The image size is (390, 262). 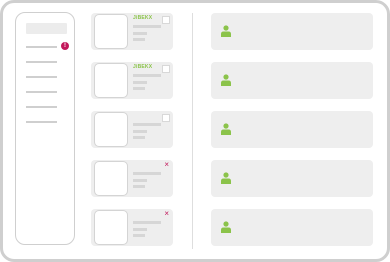 What do you see at coordinates (46, 28) in the screenshot?
I see `sidebar-header` at bounding box center [46, 28].